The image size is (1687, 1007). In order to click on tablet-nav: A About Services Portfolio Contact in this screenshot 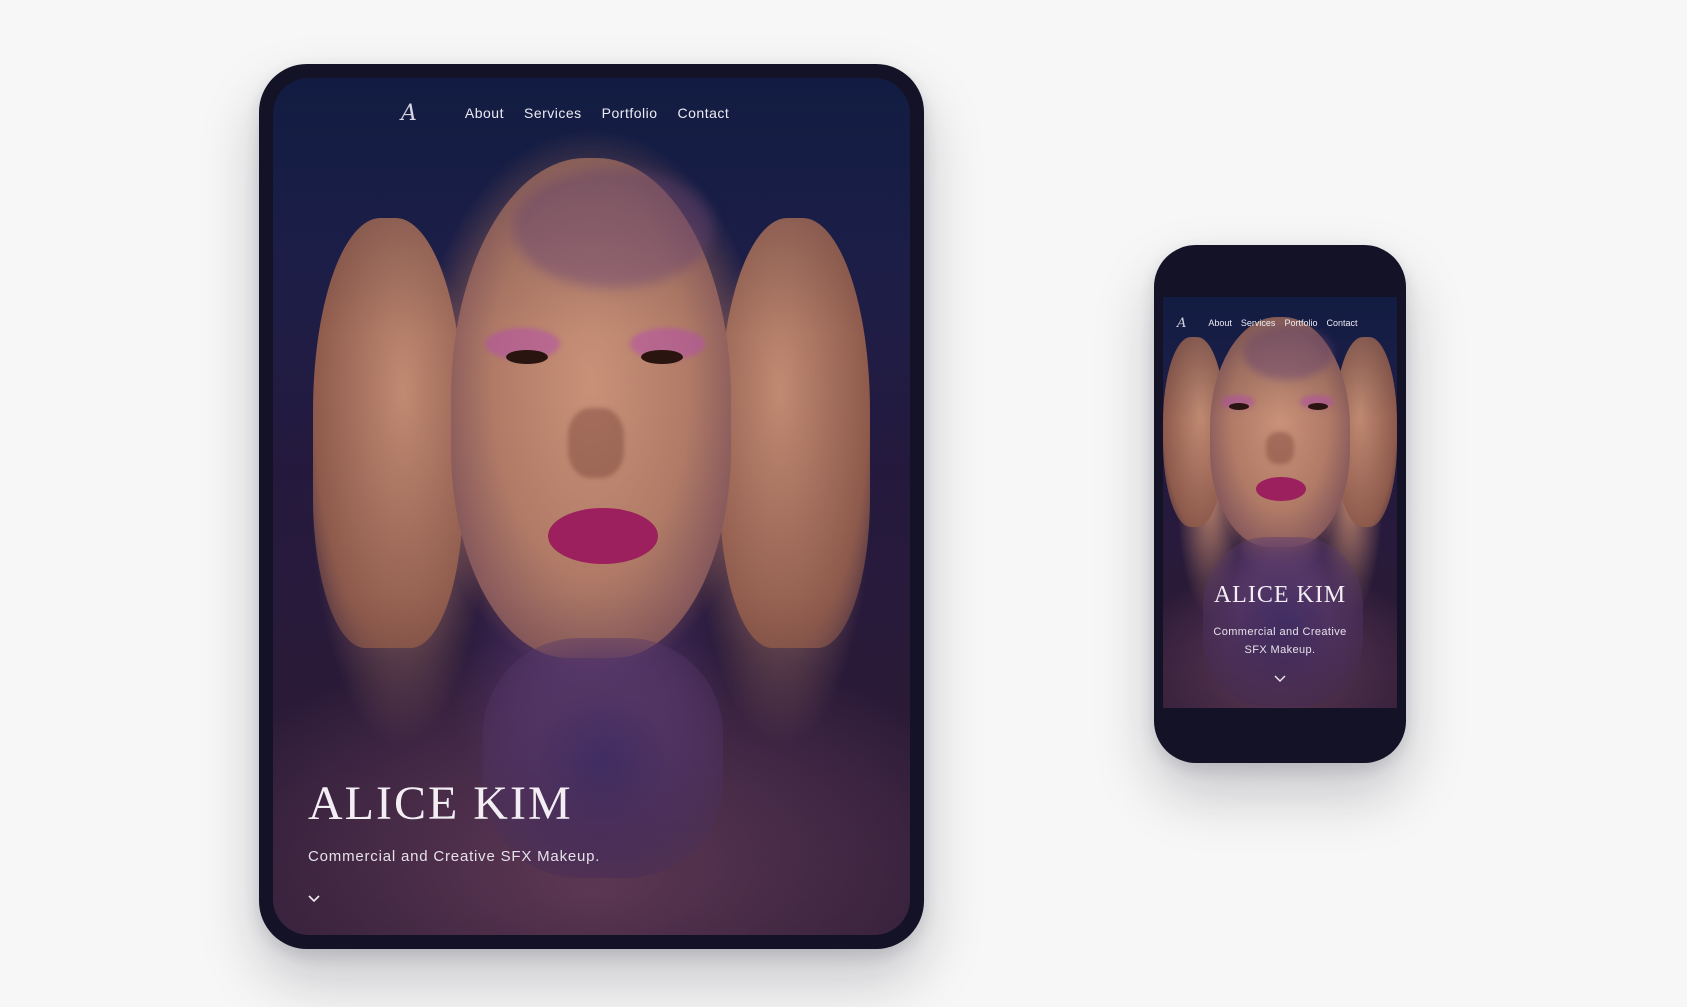, I will do `click(565, 113)`.